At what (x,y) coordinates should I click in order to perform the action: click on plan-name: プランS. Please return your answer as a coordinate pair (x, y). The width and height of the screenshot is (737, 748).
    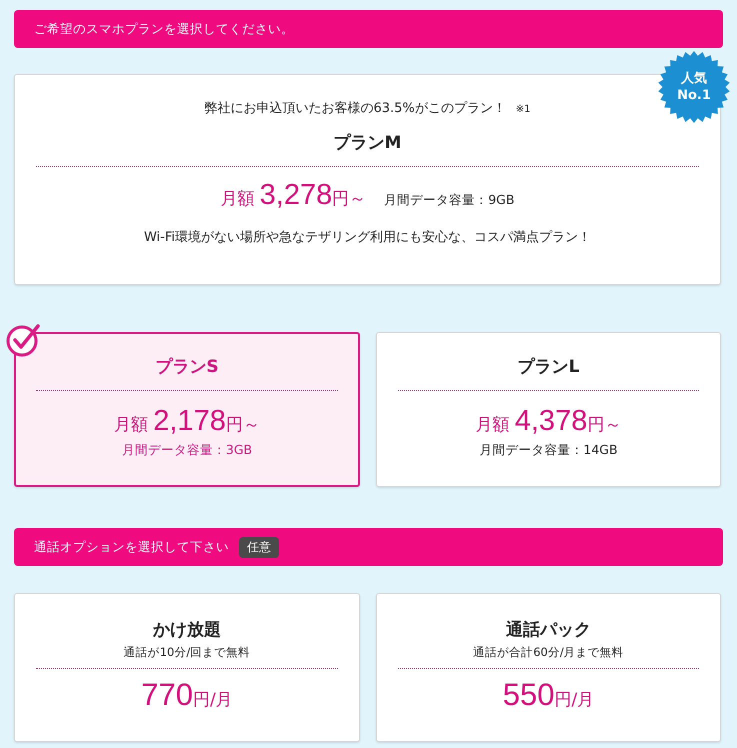
    Looking at the image, I should click on (187, 367).